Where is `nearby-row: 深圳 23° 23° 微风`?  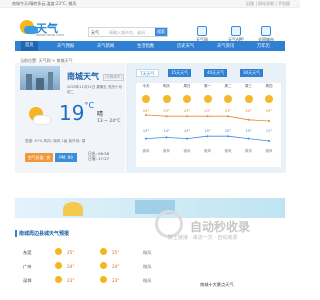 nearby-row: 深圳 23° 23° 微风 is located at coordinates (100, 280).